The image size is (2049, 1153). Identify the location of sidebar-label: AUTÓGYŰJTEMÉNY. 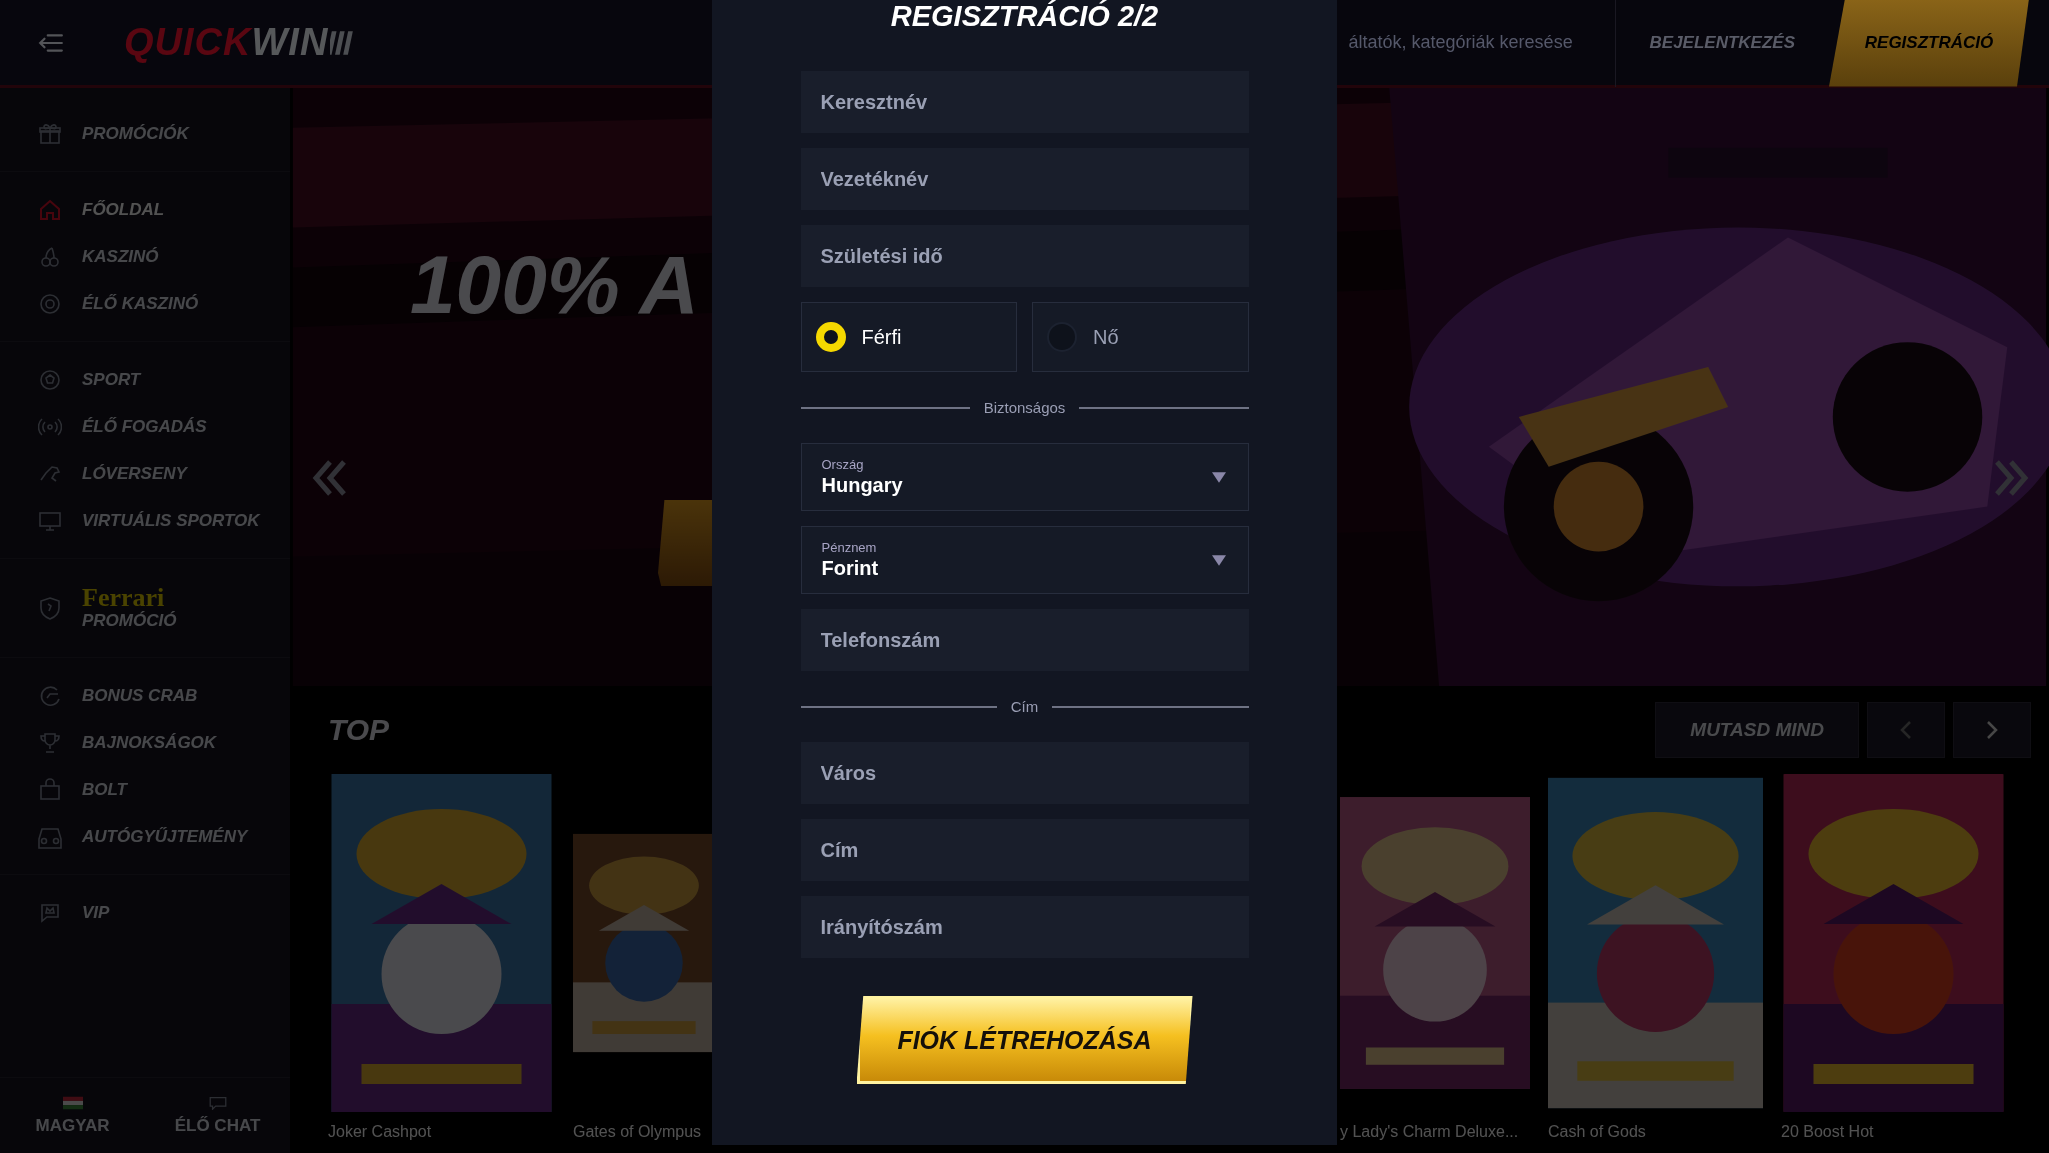
(165, 836).